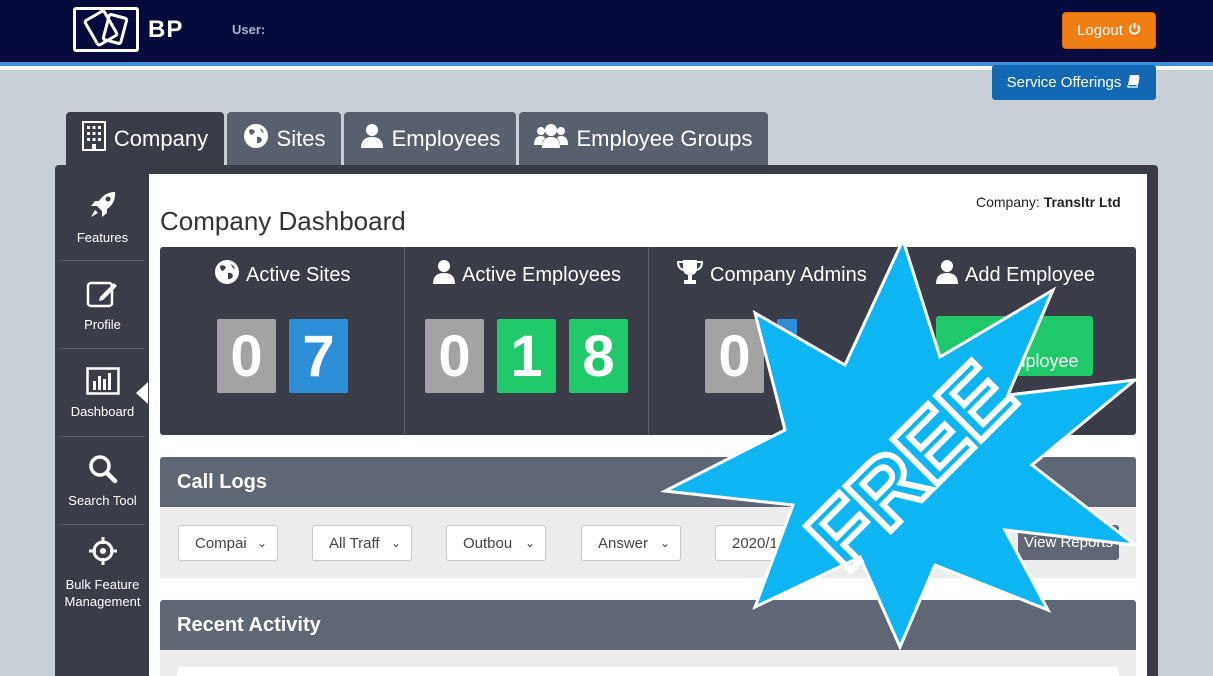  I want to click on sidebar-item-label: Dashboard, so click(102, 411).